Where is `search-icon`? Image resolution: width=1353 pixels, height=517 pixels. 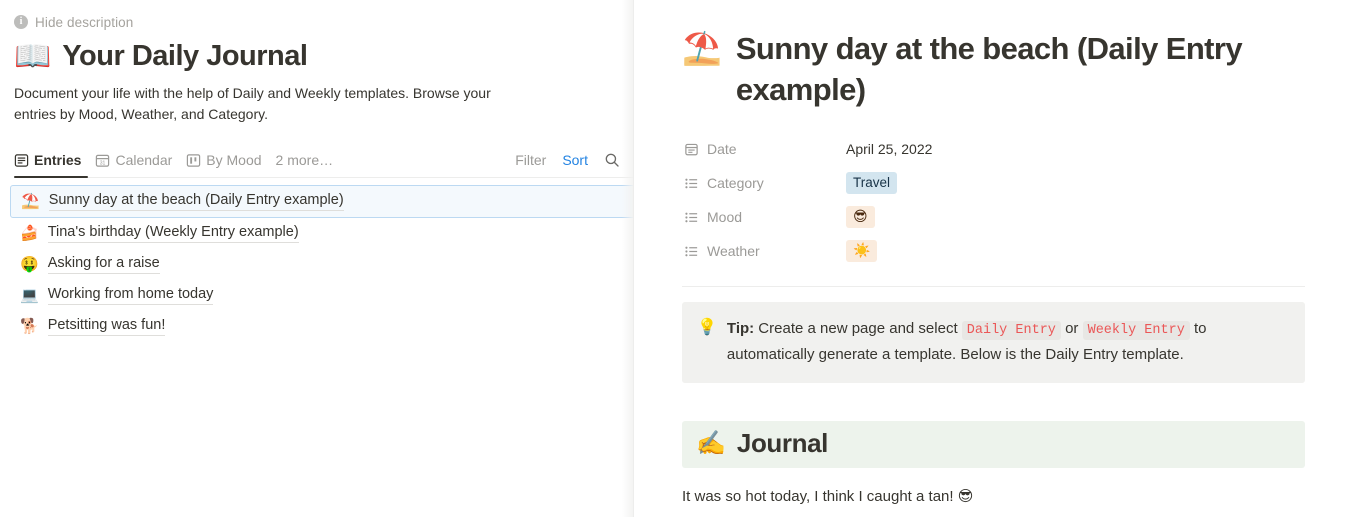 search-icon is located at coordinates (612, 160).